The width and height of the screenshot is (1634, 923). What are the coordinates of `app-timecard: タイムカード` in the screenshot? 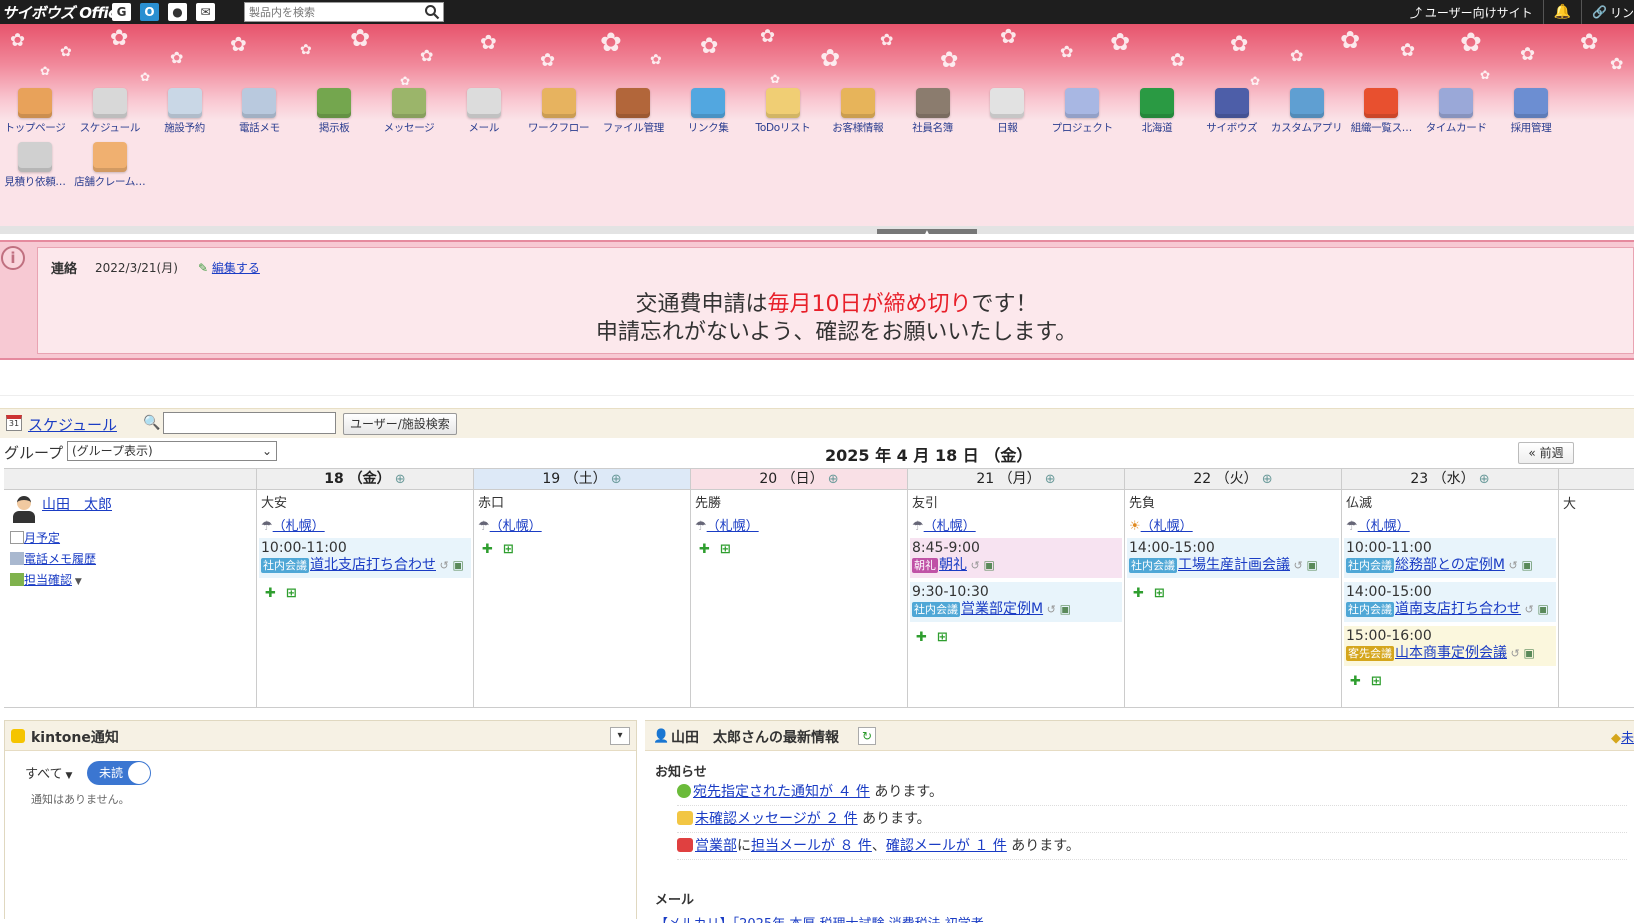 It's located at (1456, 112).